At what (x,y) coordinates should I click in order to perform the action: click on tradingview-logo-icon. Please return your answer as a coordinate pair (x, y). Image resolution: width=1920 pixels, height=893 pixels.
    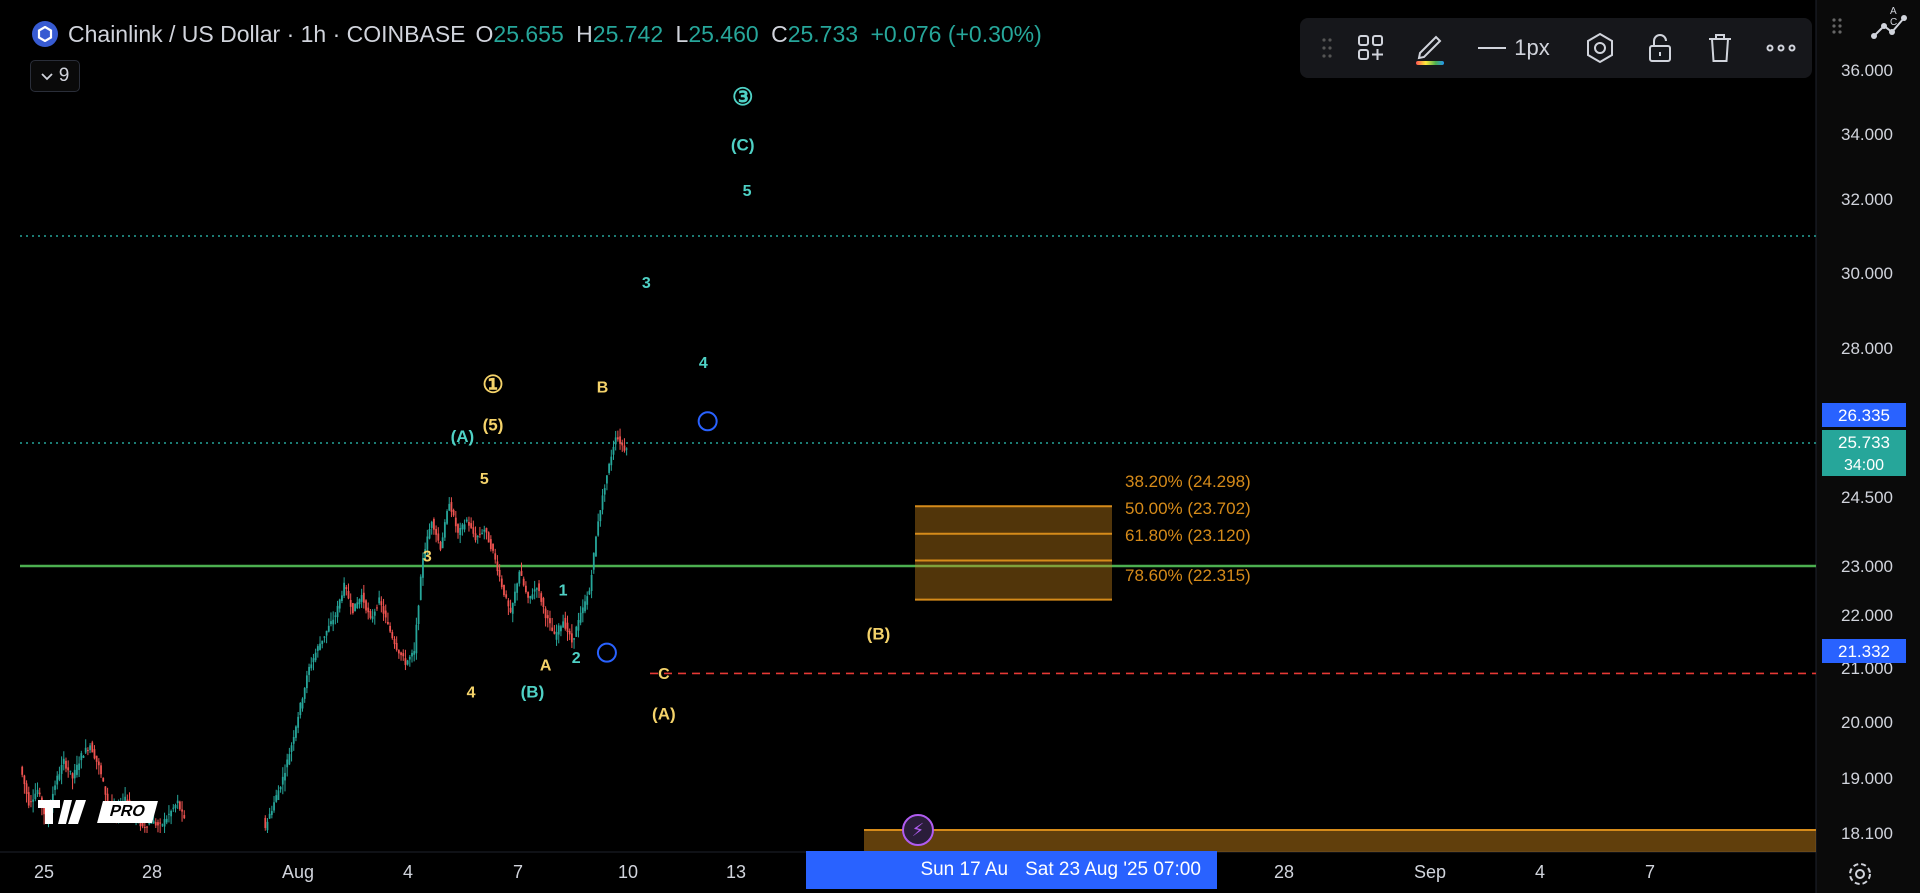
    Looking at the image, I should click on (62, 812).